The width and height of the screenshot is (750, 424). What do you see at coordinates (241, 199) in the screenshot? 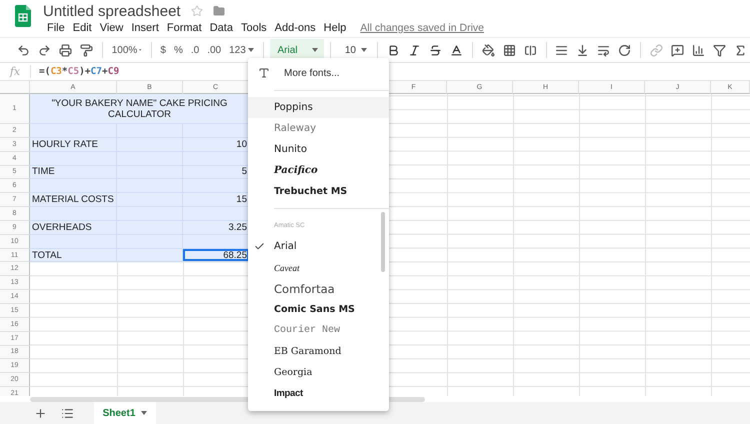
I see `table-cell-text: 15` at bounding box center [241, 199].